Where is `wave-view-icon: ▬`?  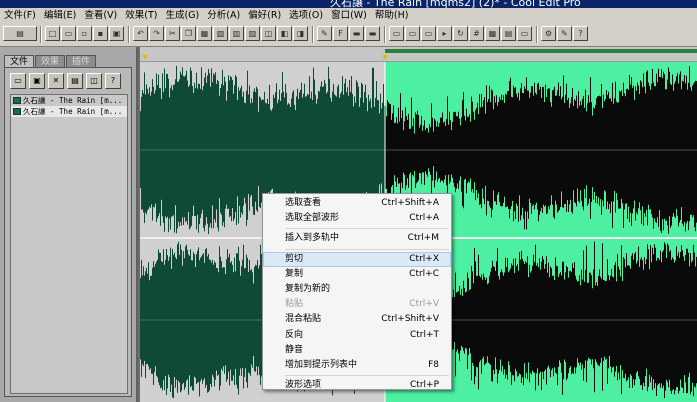 wave-view-icon: ▬ is located at coordinates (372, 33).